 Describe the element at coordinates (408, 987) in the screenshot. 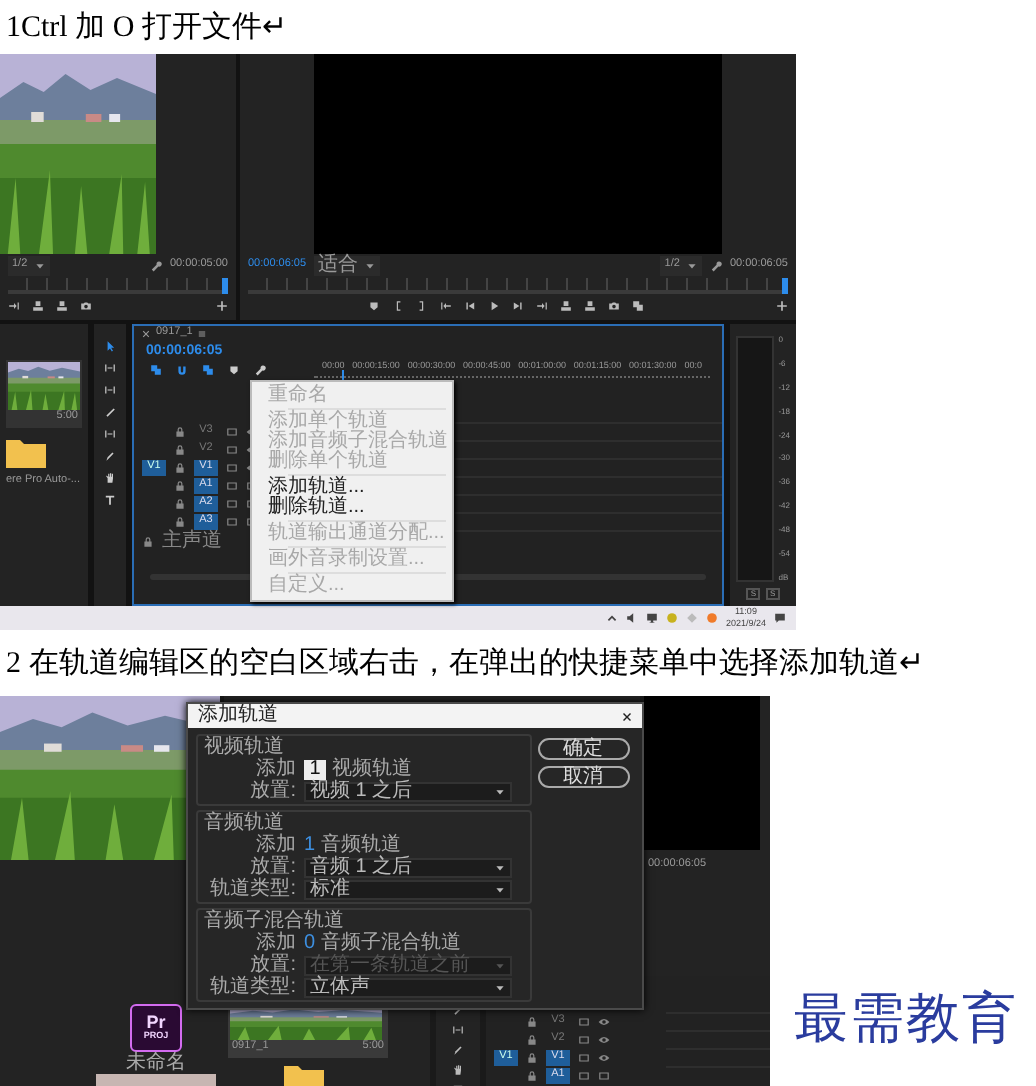

I see `select-dropdown: 立体声` at that location.